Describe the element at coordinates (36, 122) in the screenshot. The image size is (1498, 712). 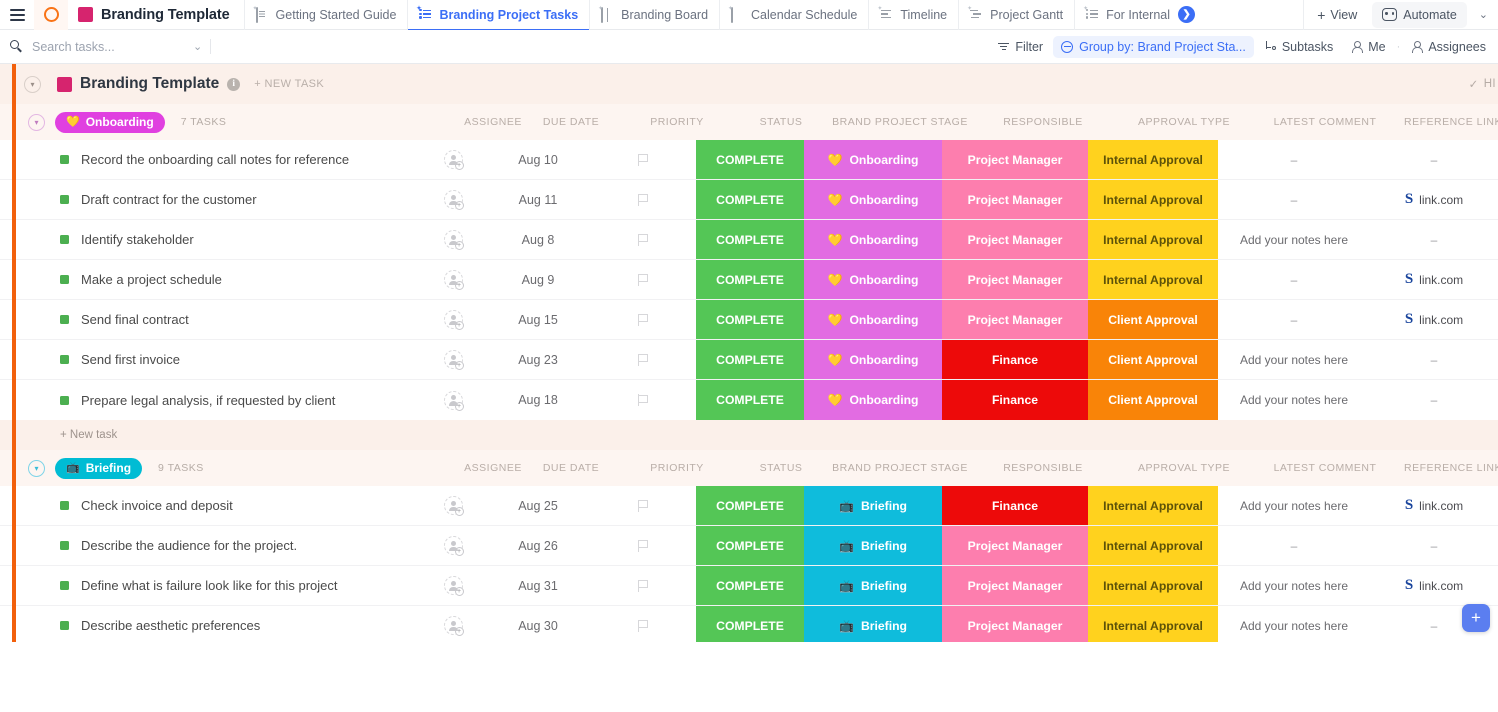
I see `collapse-group-icon: ▾` at that location.